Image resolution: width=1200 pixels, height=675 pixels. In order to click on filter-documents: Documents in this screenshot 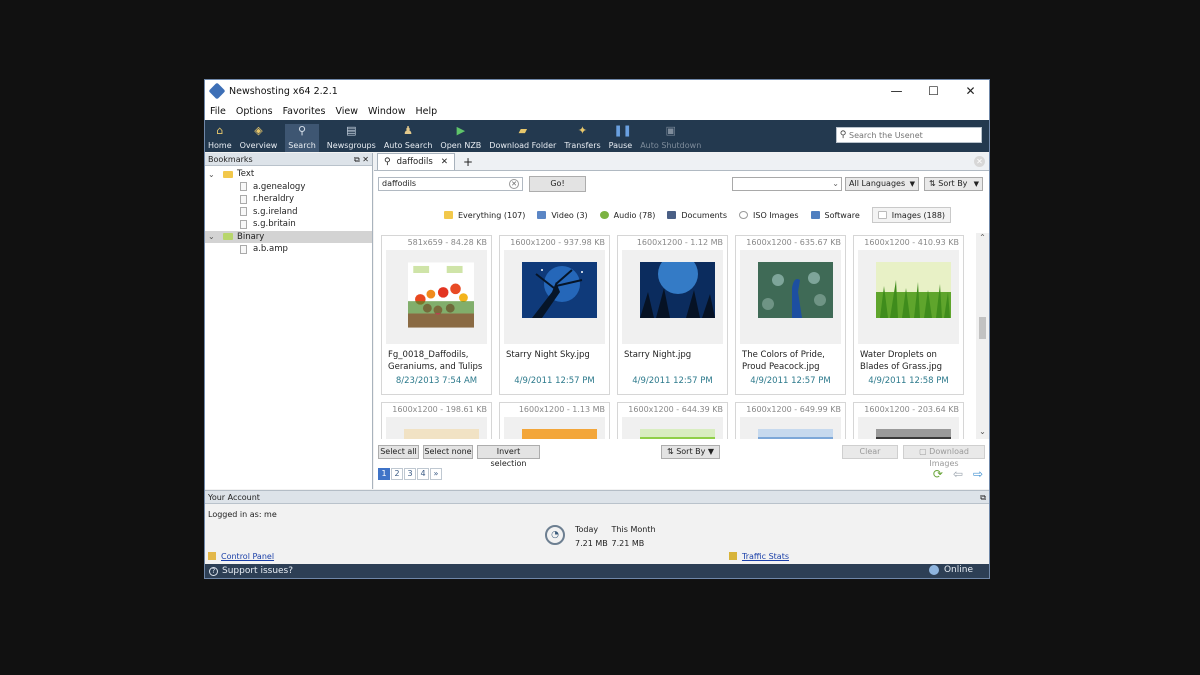, I will do `click(697, 215)`.